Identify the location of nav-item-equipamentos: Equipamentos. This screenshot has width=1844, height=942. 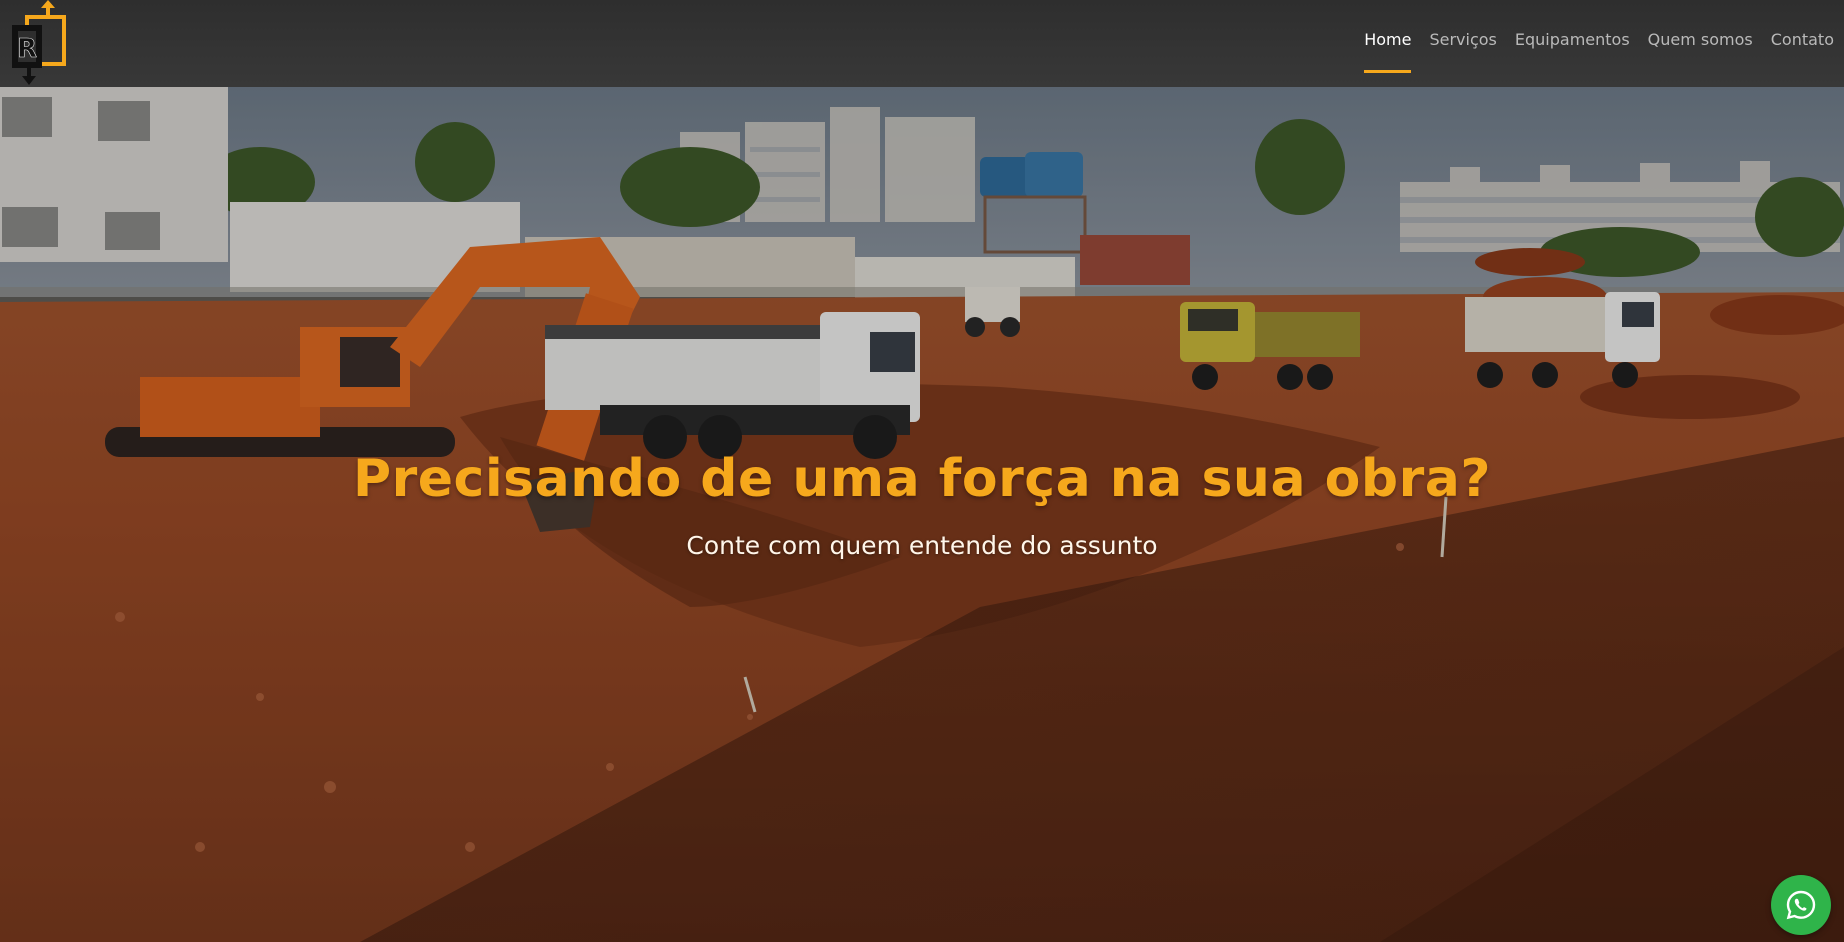
(1572, 43).